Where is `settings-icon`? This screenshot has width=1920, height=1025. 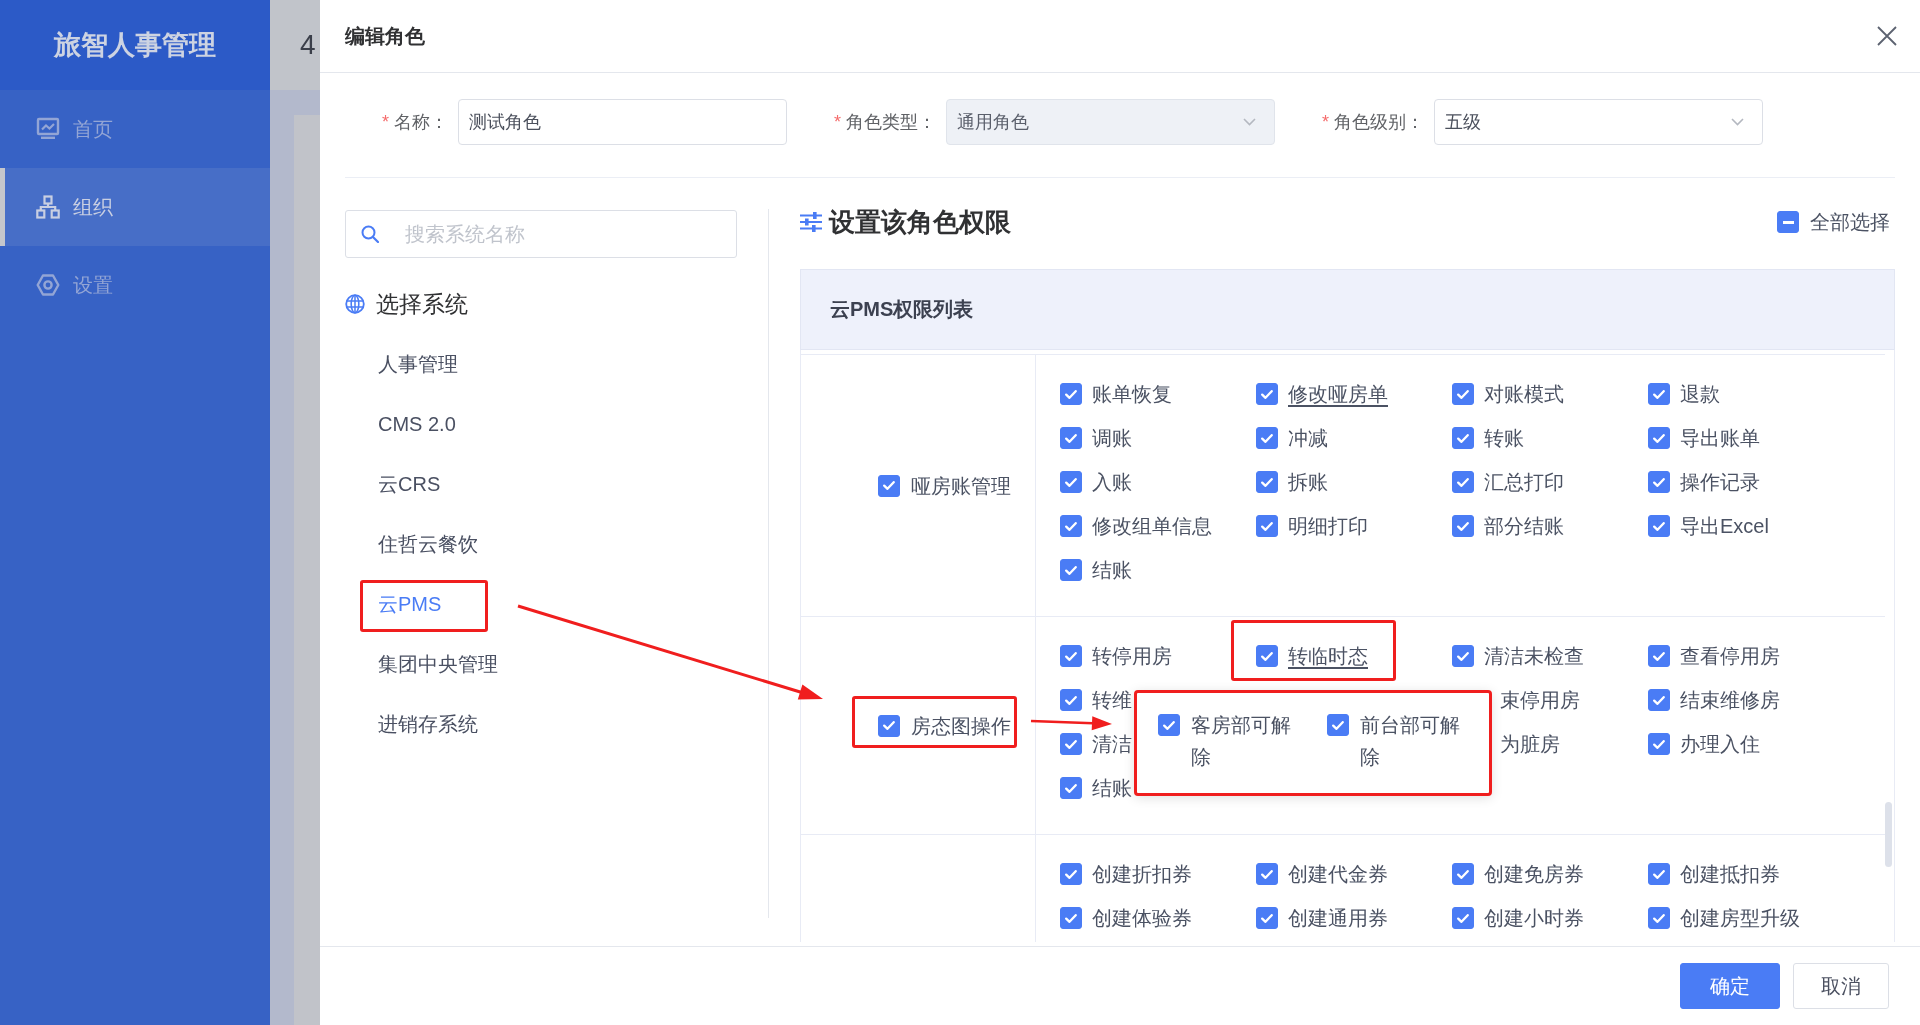 settings-icon is located at coordinates (48, 285).